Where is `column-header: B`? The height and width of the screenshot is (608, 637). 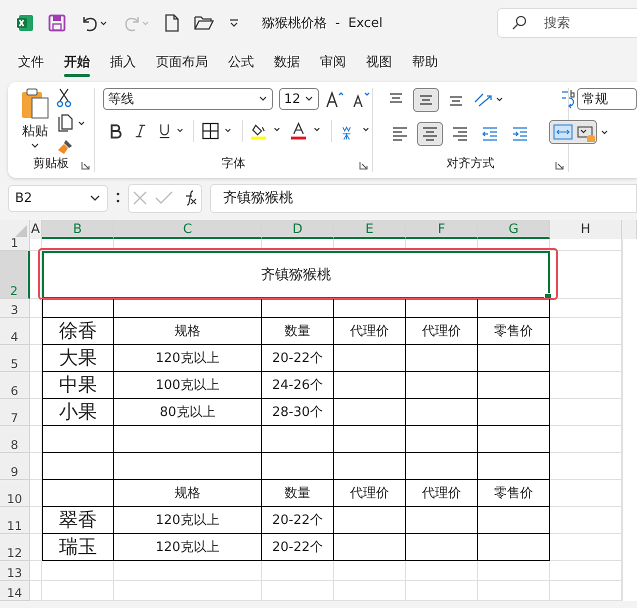 column-header: B is located at coordinates (78, 229).